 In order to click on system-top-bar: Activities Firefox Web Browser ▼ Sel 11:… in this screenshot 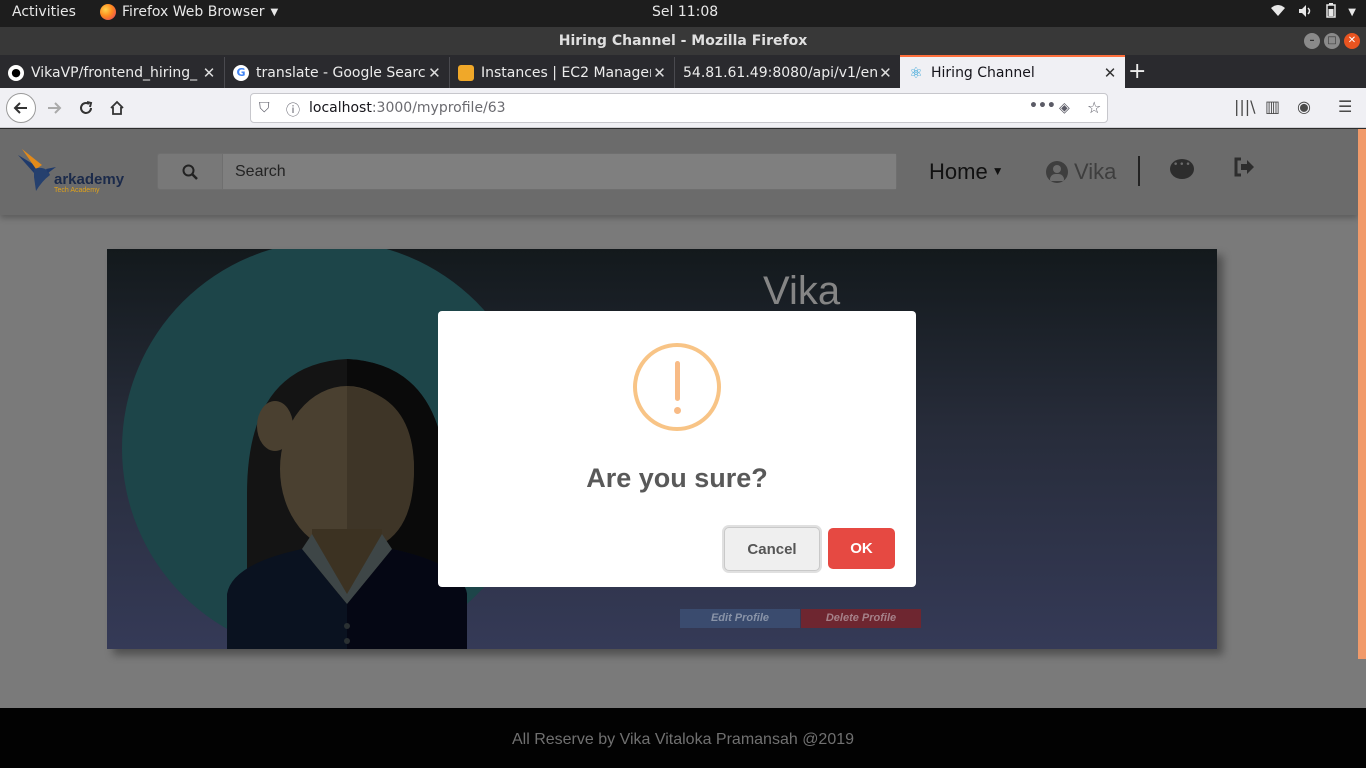, I will do `click(683, 13)`.